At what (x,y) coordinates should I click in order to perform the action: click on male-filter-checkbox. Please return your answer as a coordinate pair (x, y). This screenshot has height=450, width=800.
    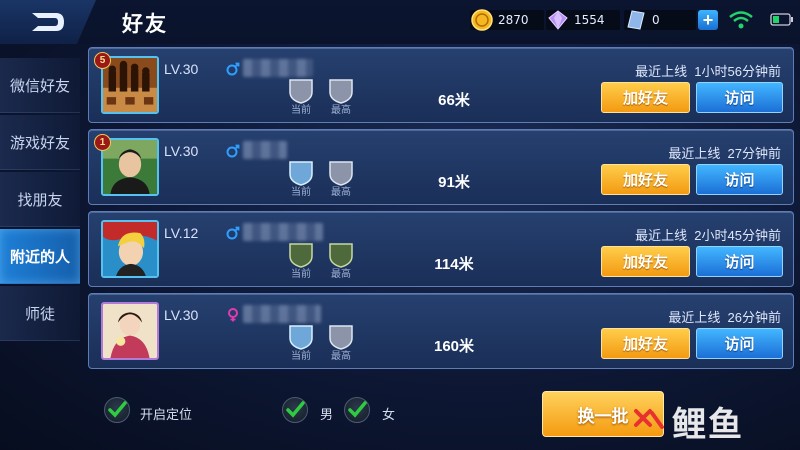
    Looking at the image, I should click on (295, 410).